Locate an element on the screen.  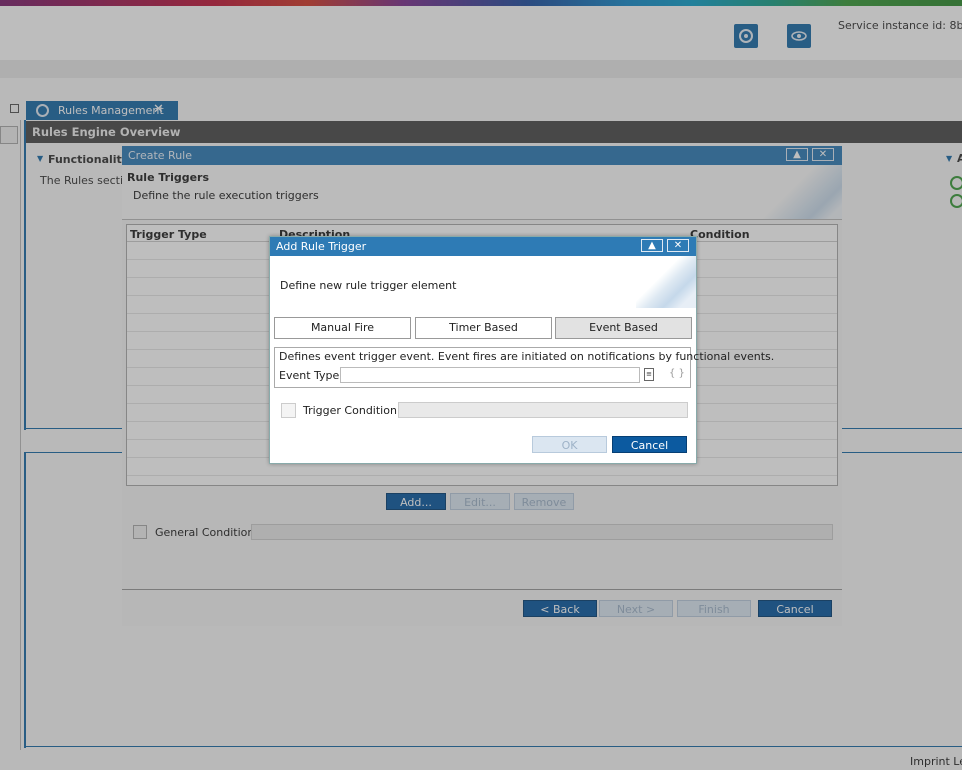
header-decoration is located at coordinates (666, 282).